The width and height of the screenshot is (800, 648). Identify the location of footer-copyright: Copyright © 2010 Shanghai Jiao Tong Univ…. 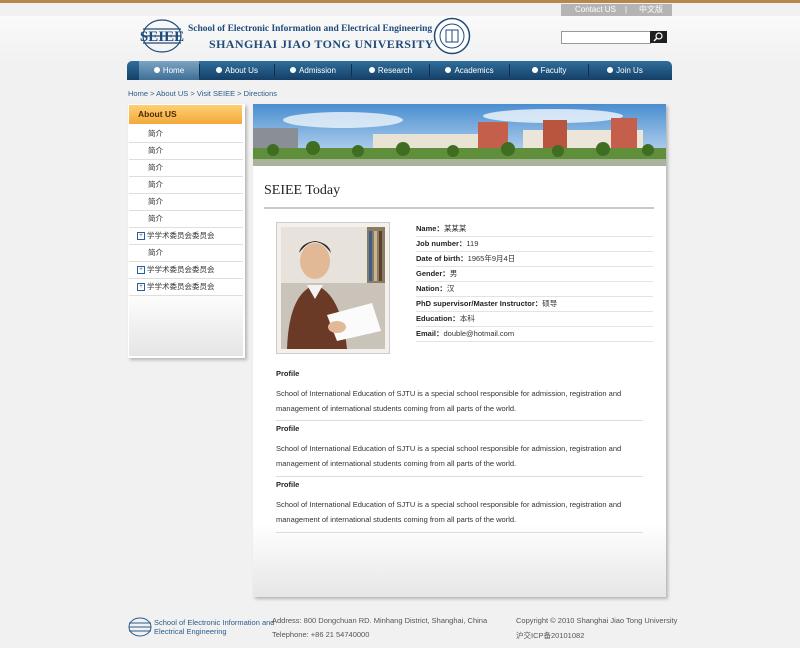
(597, 620).